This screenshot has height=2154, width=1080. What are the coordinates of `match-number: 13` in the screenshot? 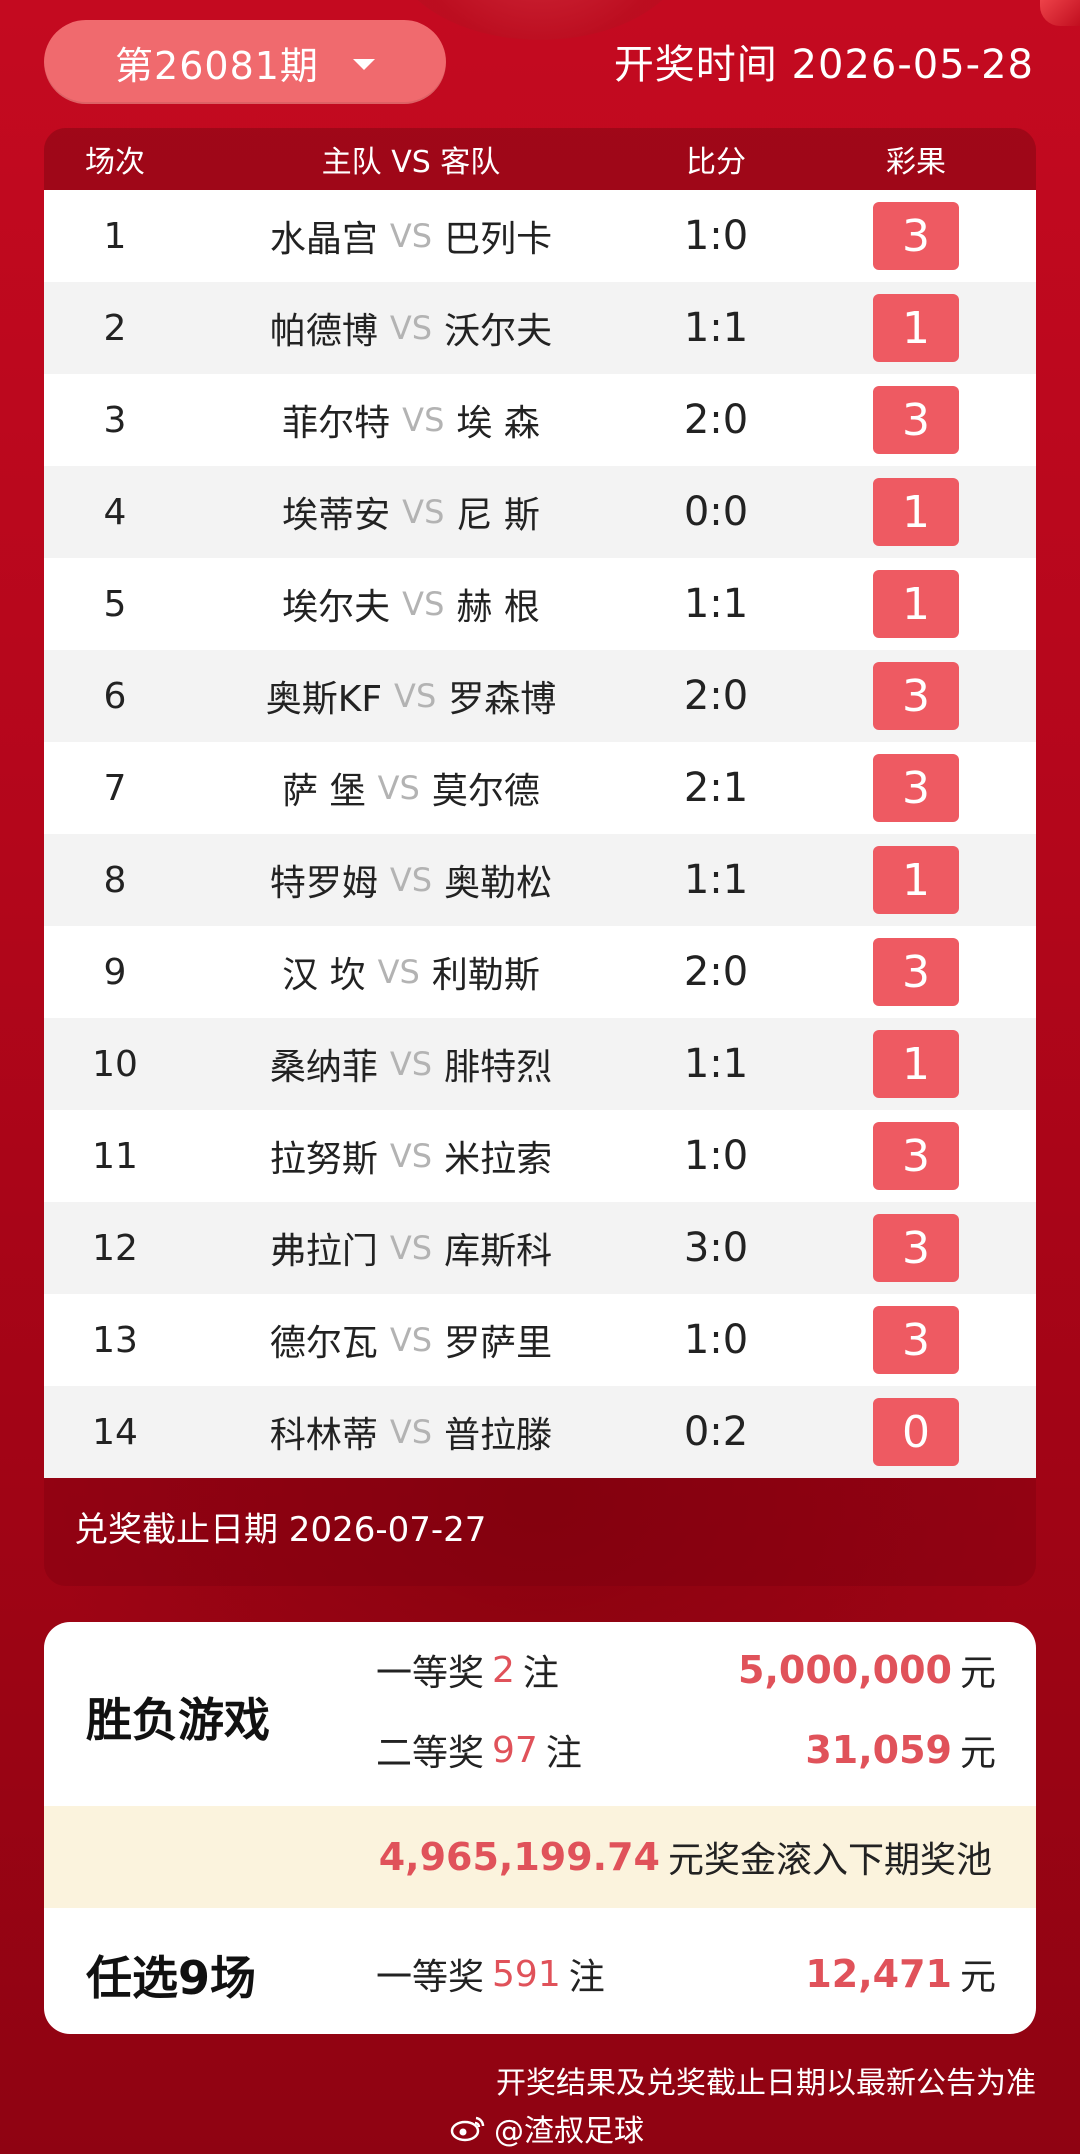 It's located at (115, 1340).